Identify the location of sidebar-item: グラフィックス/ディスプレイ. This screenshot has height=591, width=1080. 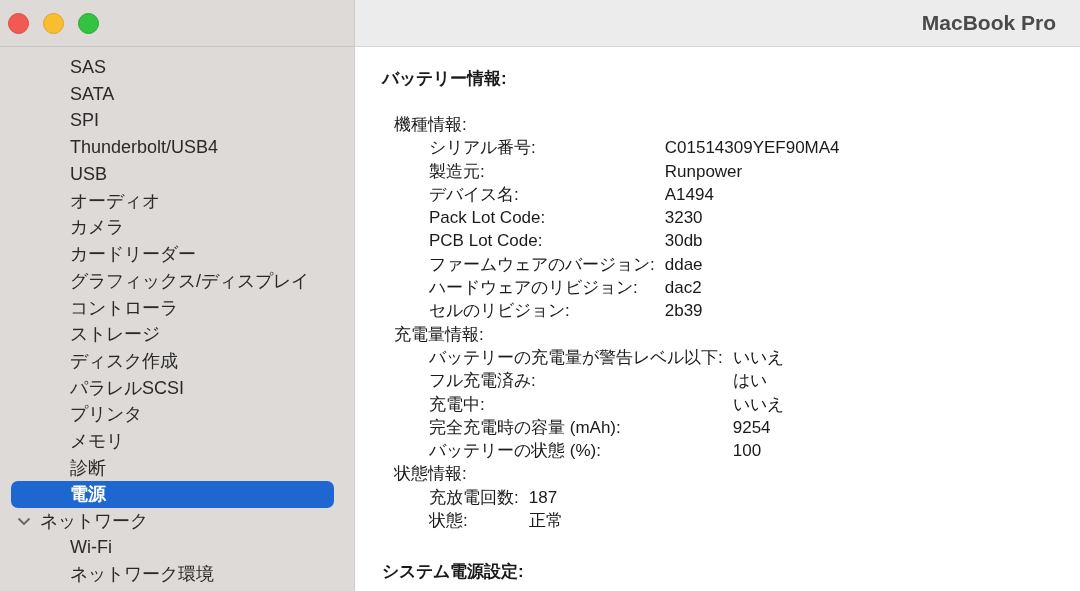
(172, 281).